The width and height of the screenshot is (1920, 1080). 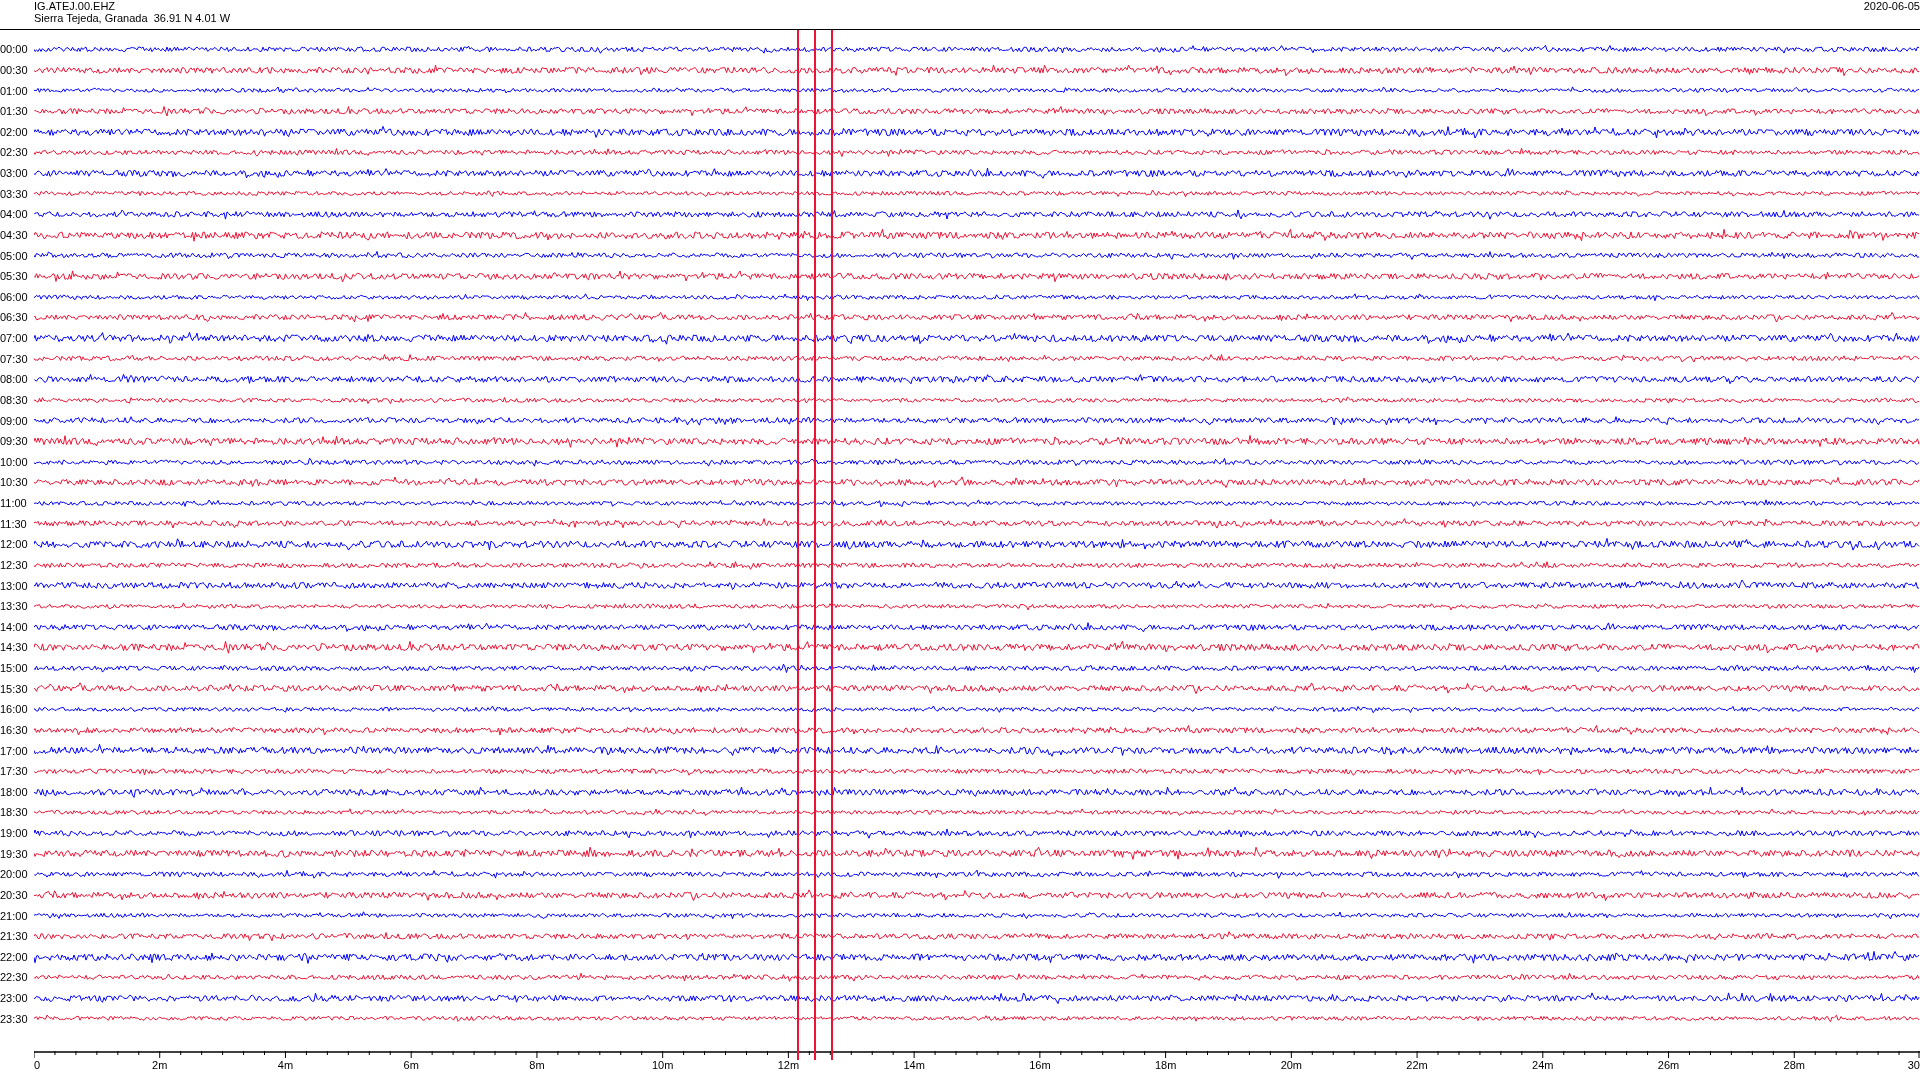 I want to click on time-label: 18:30, so click(x=14, y=812).